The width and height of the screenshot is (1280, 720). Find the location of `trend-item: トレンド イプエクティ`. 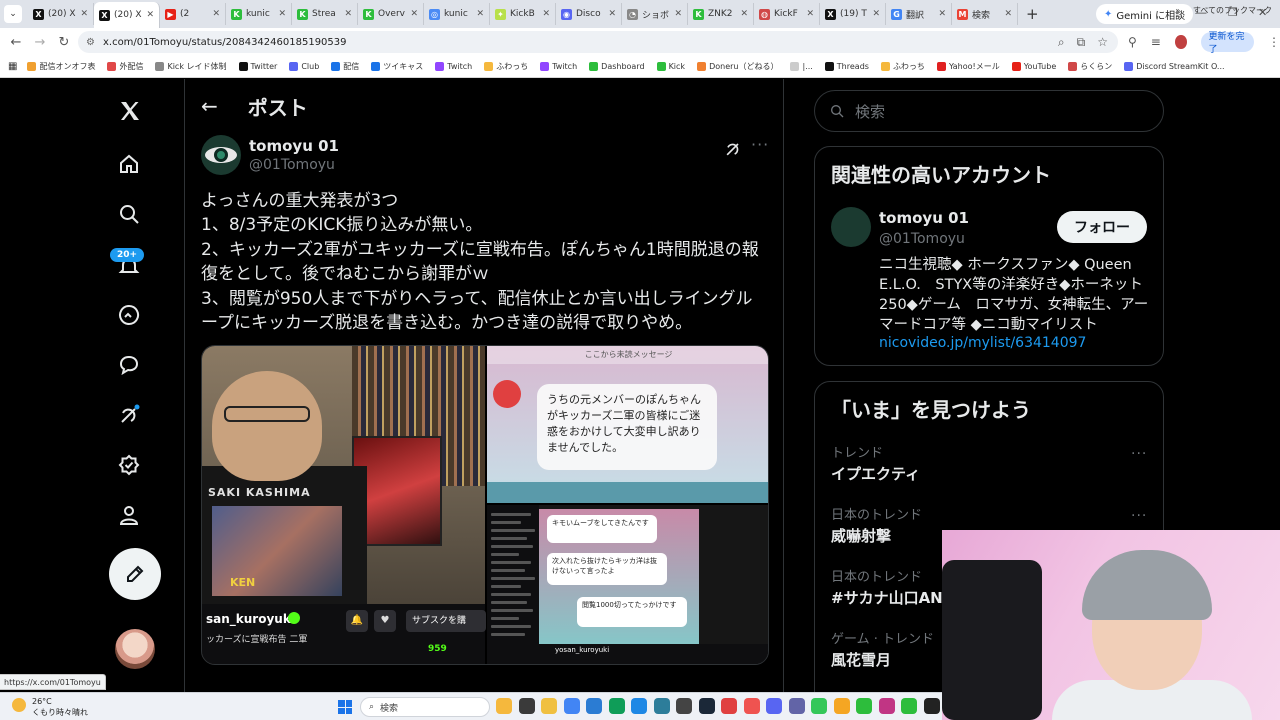

trend-item: トレンド イプエクティ is located at coordinates (991, 463).